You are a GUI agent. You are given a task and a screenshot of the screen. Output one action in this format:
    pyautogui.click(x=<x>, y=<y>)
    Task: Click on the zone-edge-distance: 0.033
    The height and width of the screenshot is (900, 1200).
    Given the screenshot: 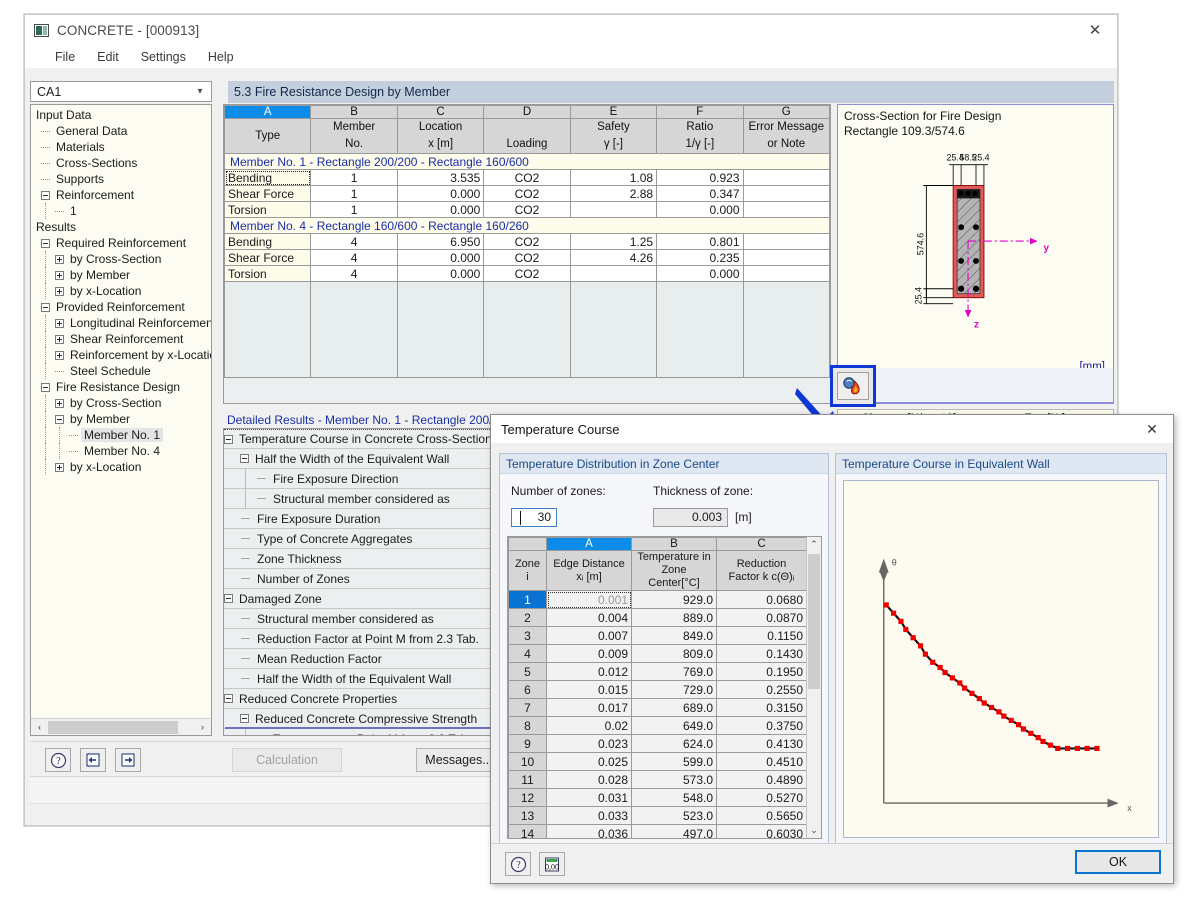 What is the action you would take?
    pyautogui.click(x=589, y=815)
    